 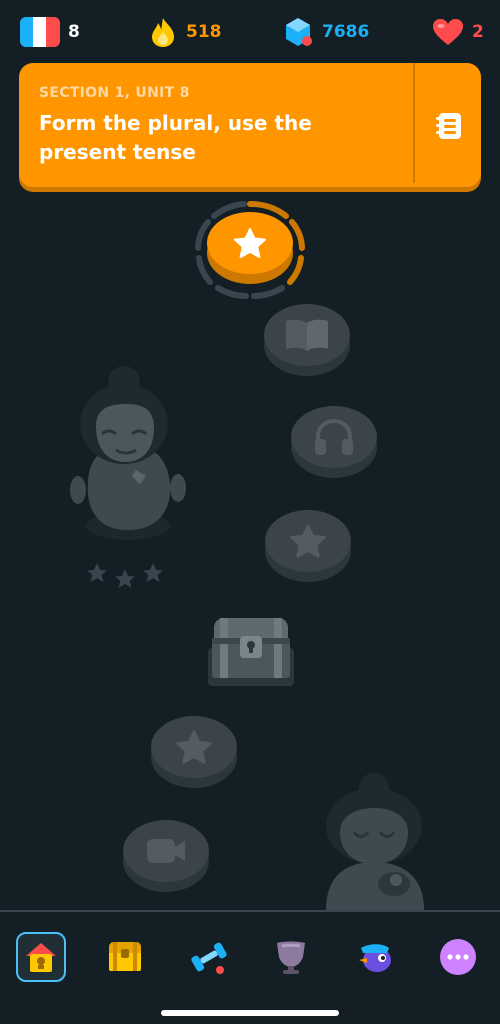 I want to click on nav-more, so click(x=458, y=957).